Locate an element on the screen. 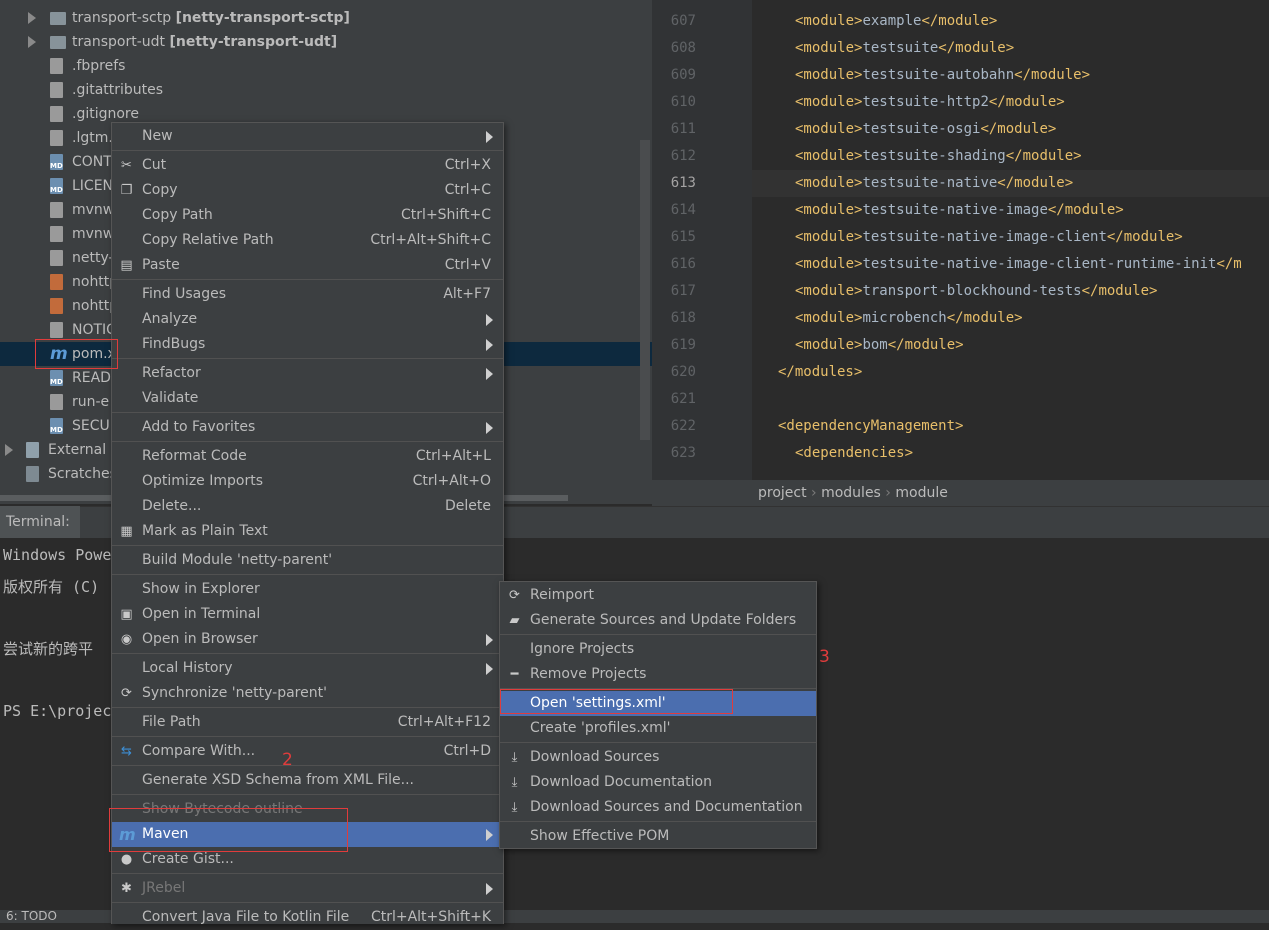  menu-item-mark-as-plain-text: ▦ Mark as Plain Text is located at coordinates (307, 531).